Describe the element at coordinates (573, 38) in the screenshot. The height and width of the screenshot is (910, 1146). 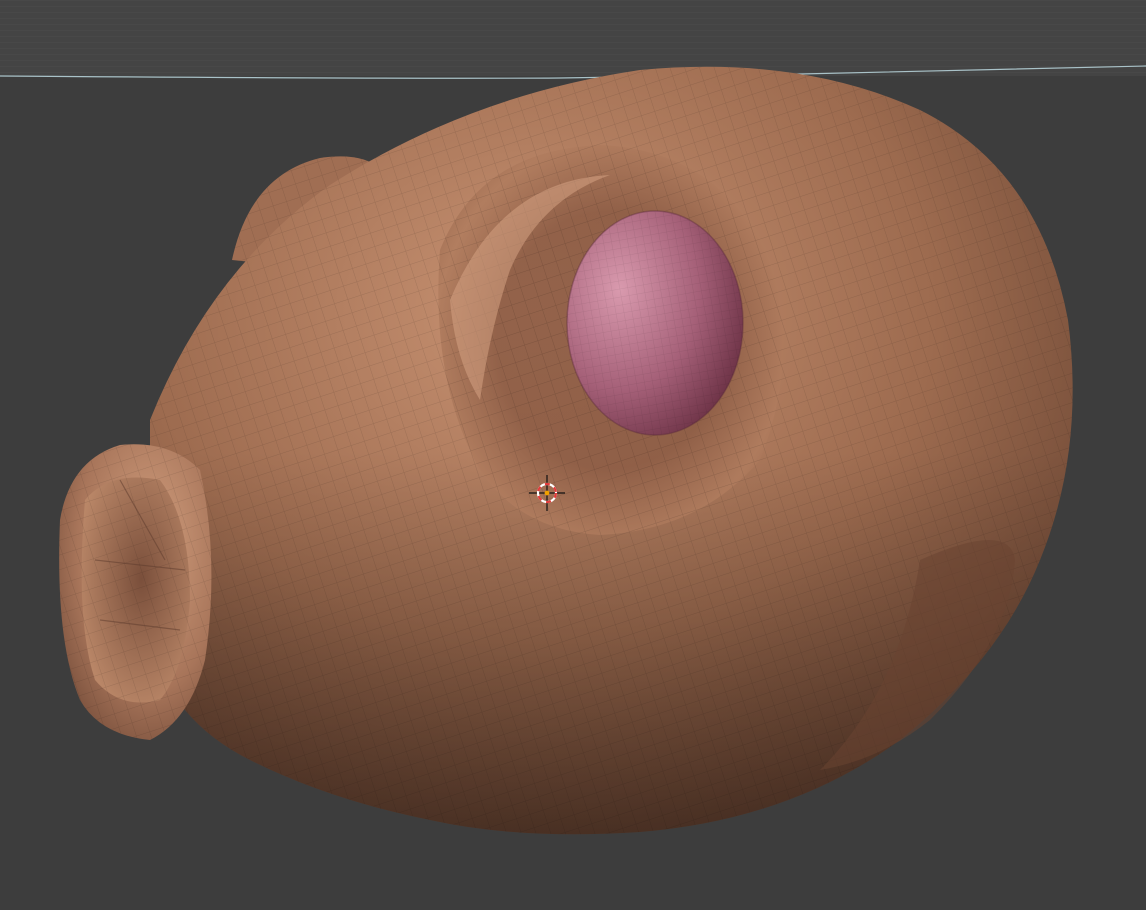
I see `grid-floor-lines` at that location.